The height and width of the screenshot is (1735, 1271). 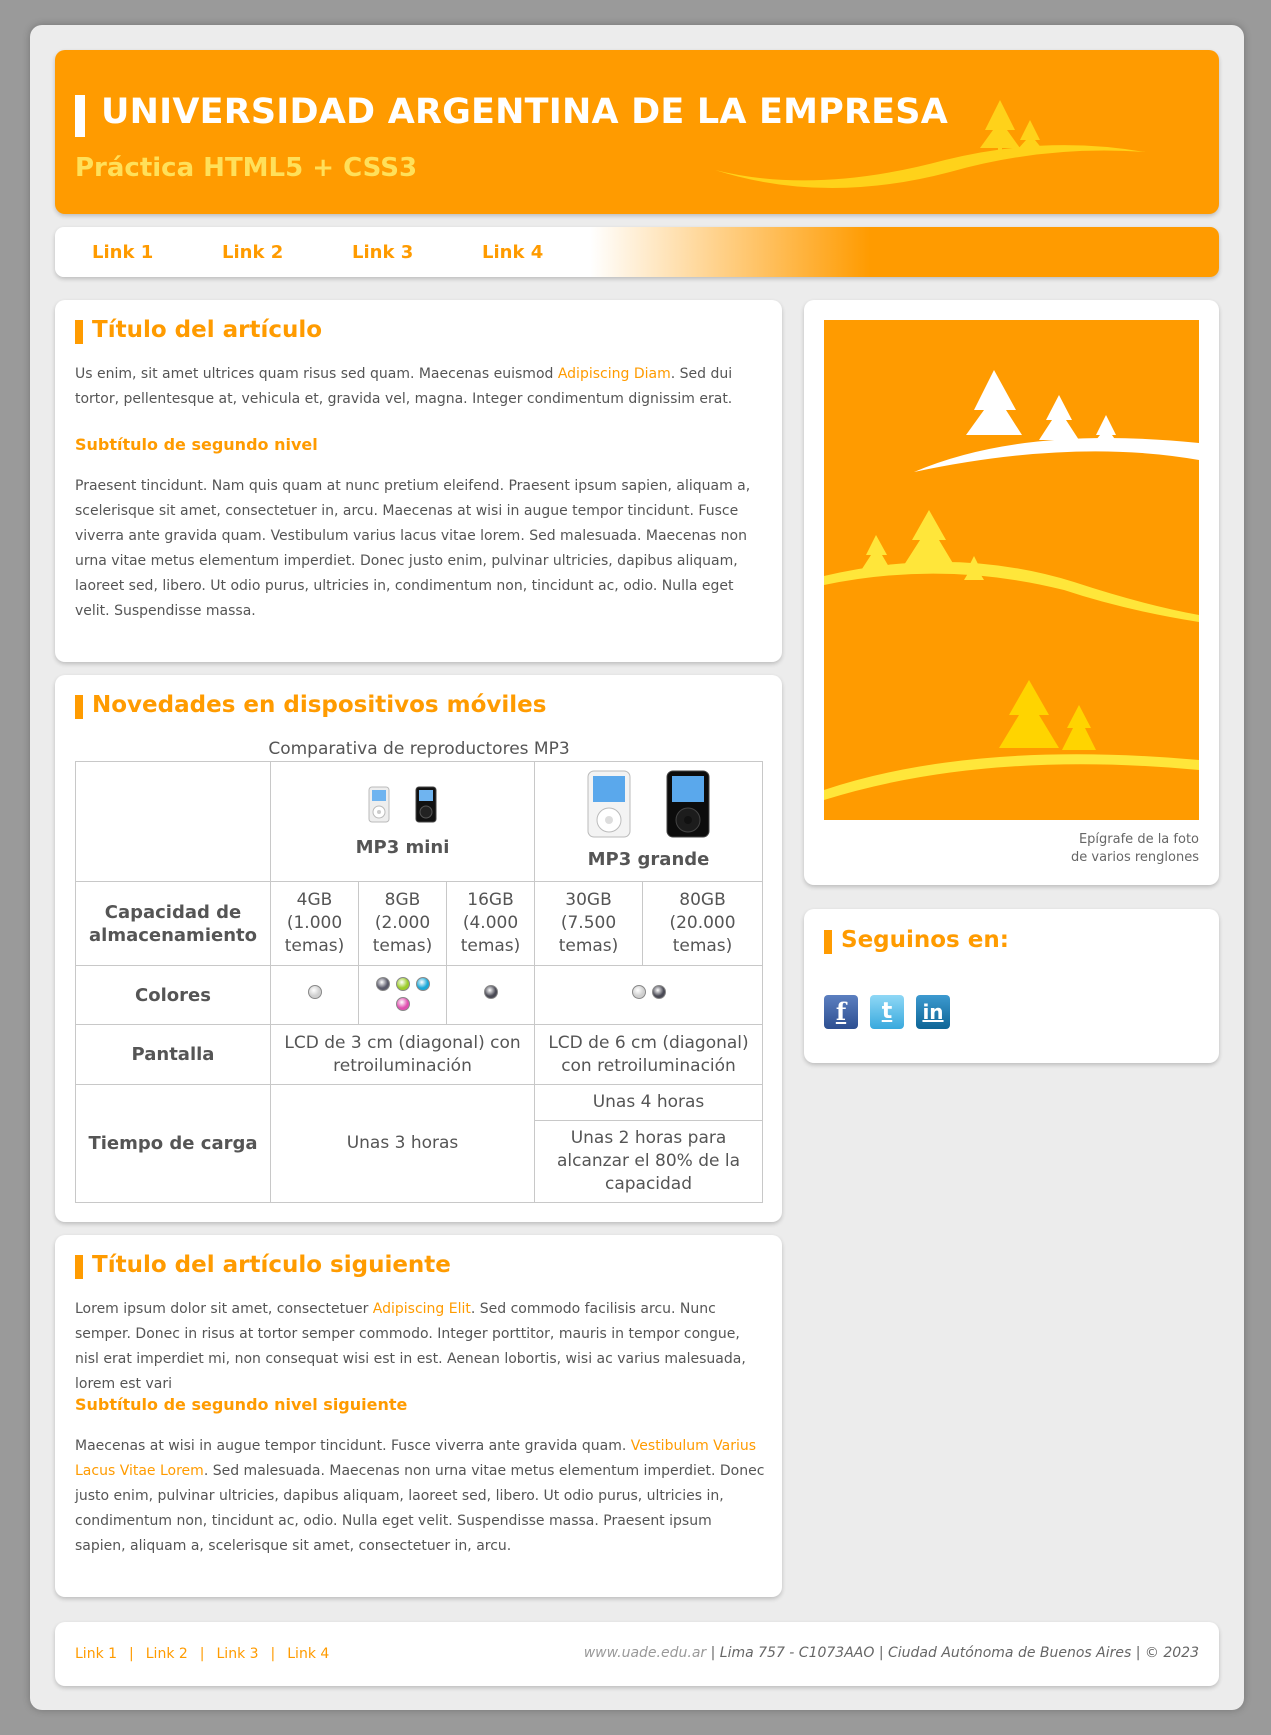 What do you see at coordinates (648, 995) in the screenshot?
I see `colors-cell-grande` at bounding box center [648, 995].